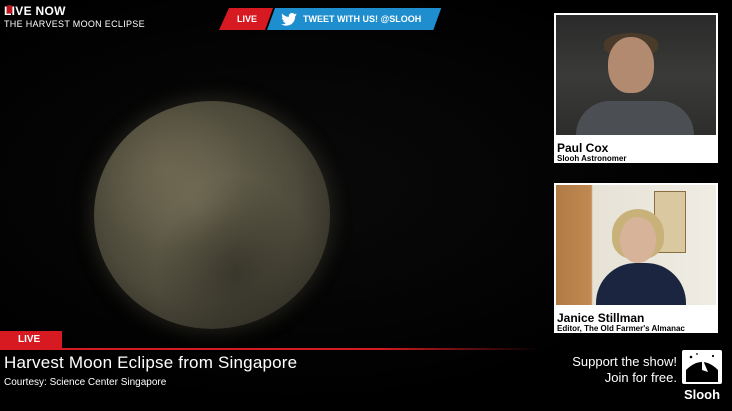 The width and height of the screenshot is (732, 411). I want to click on show-title: THE HARVEST MOON ECLIPSE, so click(74, 24).